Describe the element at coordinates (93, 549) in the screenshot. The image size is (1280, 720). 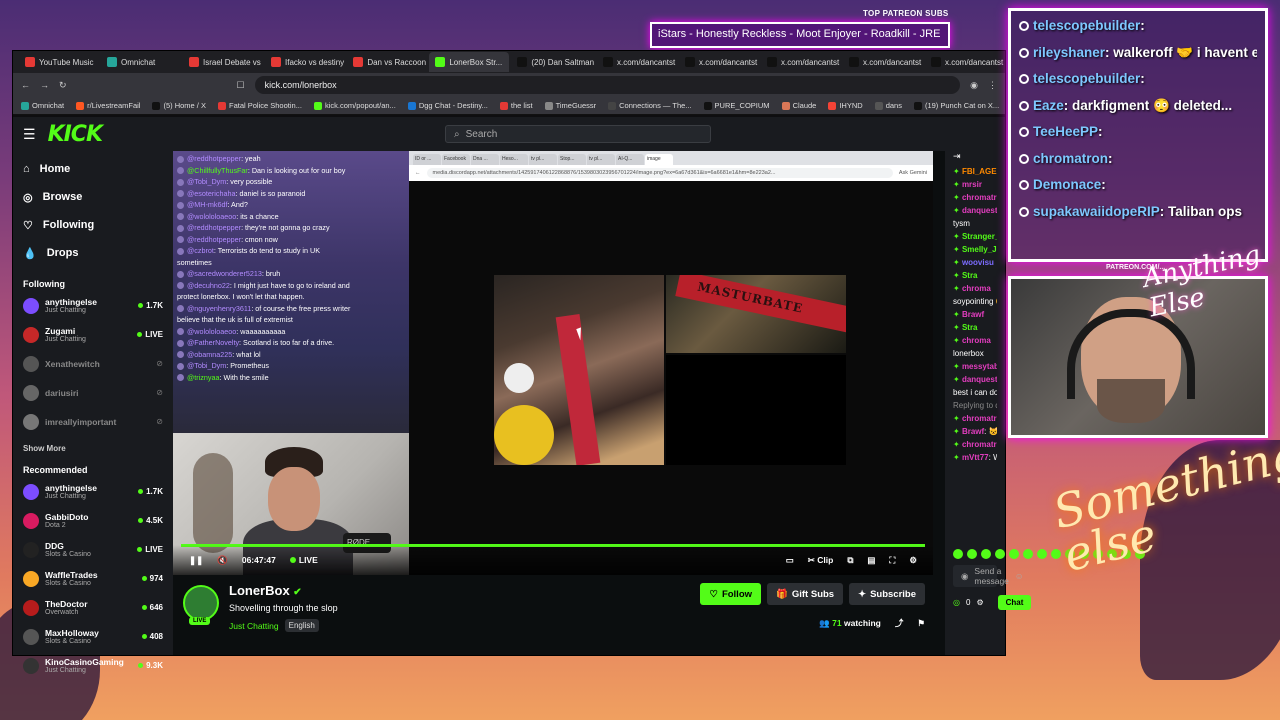
I see `channel-item: DDG Slots & Casino LIVE` at that location.